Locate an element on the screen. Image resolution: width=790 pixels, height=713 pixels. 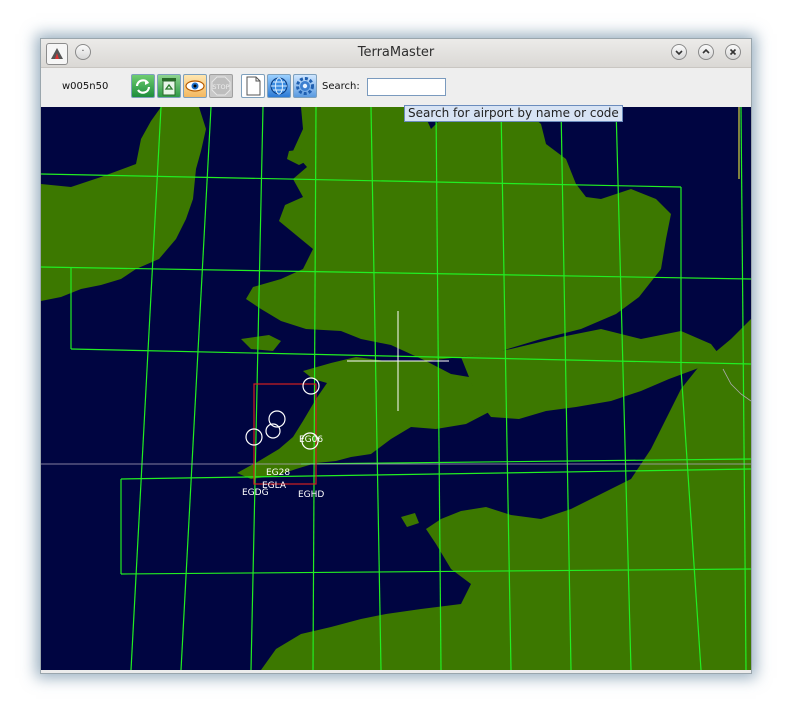
airport-label-egdg: EGDG is located at coordinates (255, 493).